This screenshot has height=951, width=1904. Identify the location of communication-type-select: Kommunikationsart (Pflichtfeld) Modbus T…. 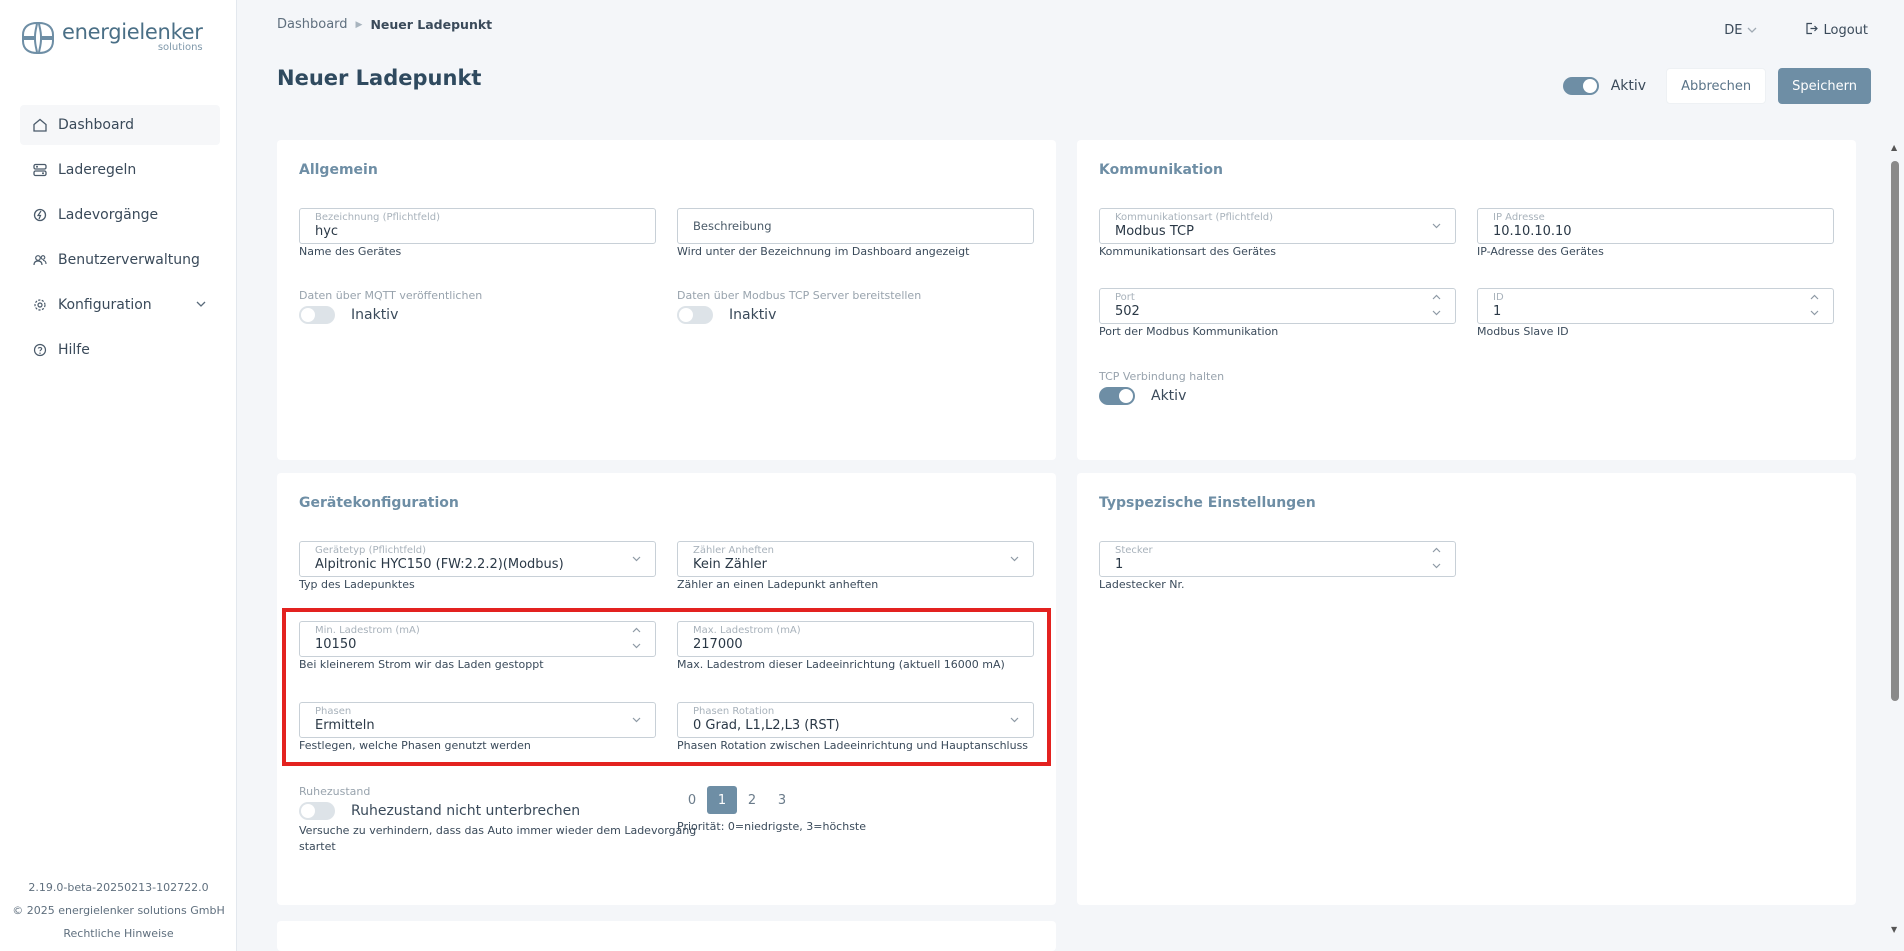
(1277, 226).